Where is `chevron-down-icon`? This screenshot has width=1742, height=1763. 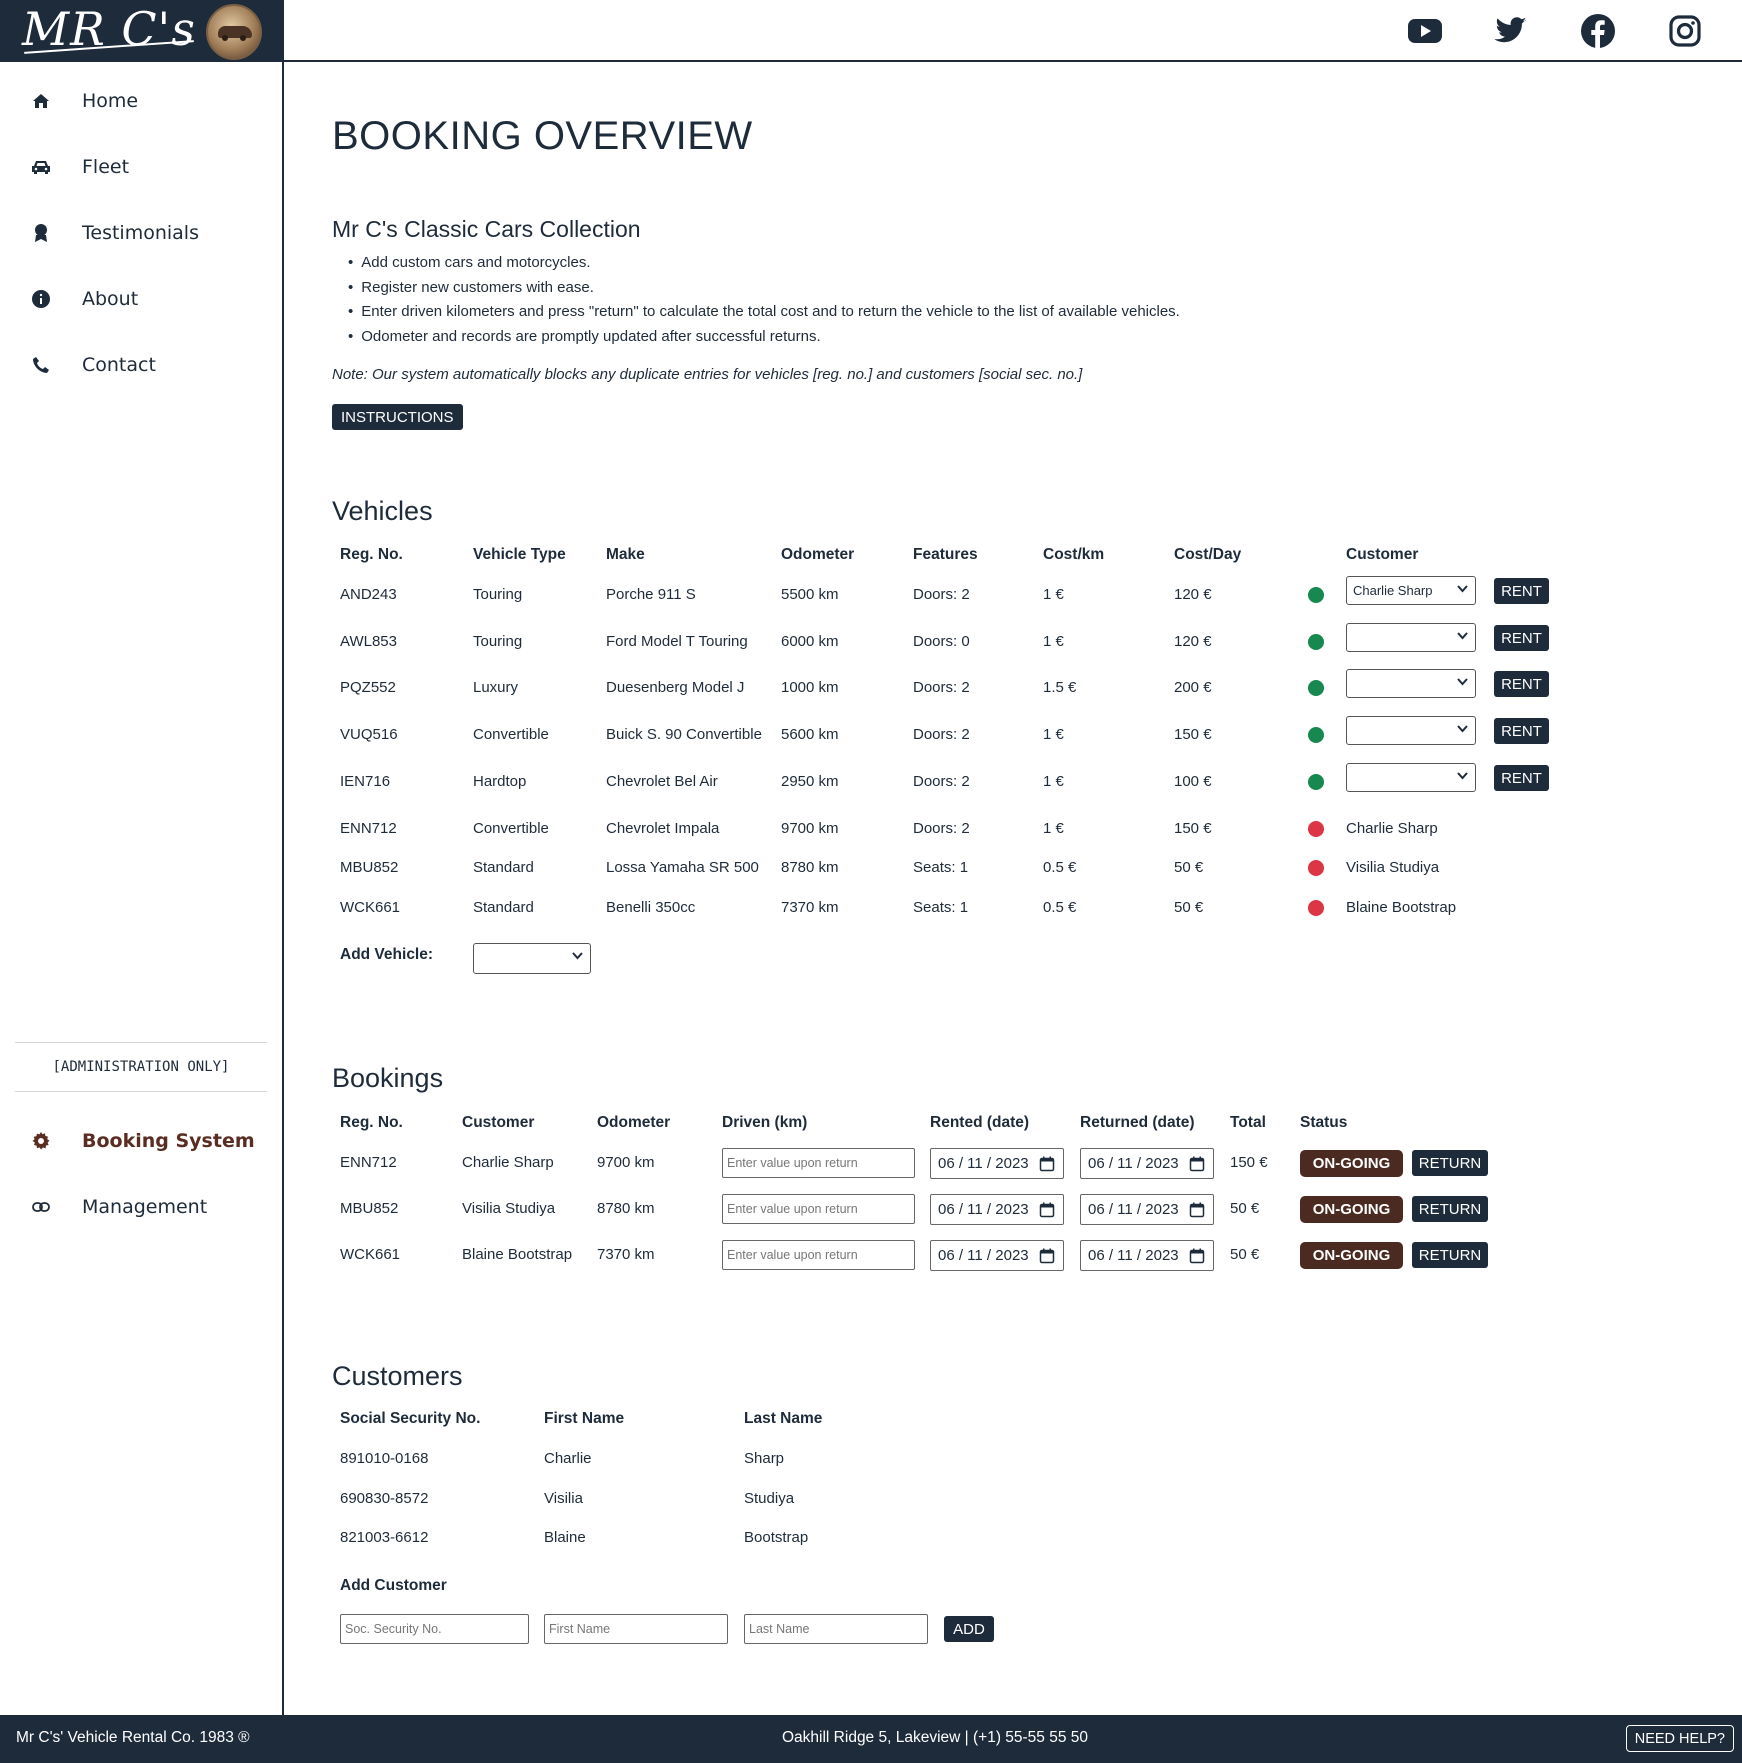 chevron-down-icon is located at coordinates (1462, 729).